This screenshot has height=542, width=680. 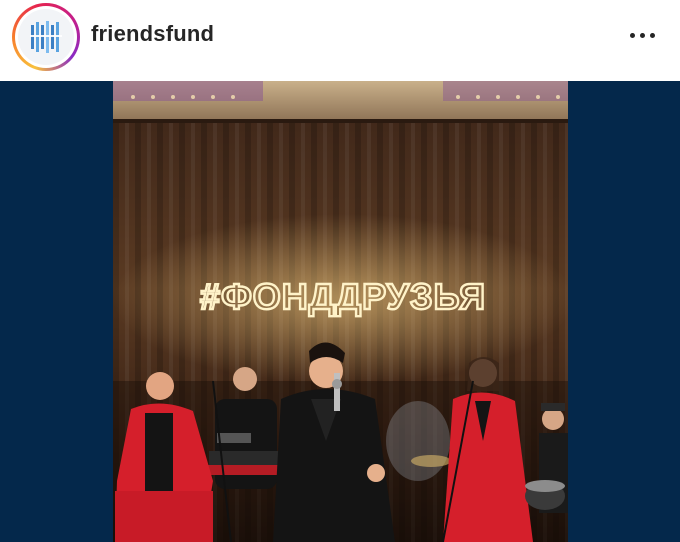 What do you see at coordinates (642, 35) in the screenshot?
I see `more-options-button` at bounding box center [642, 35].